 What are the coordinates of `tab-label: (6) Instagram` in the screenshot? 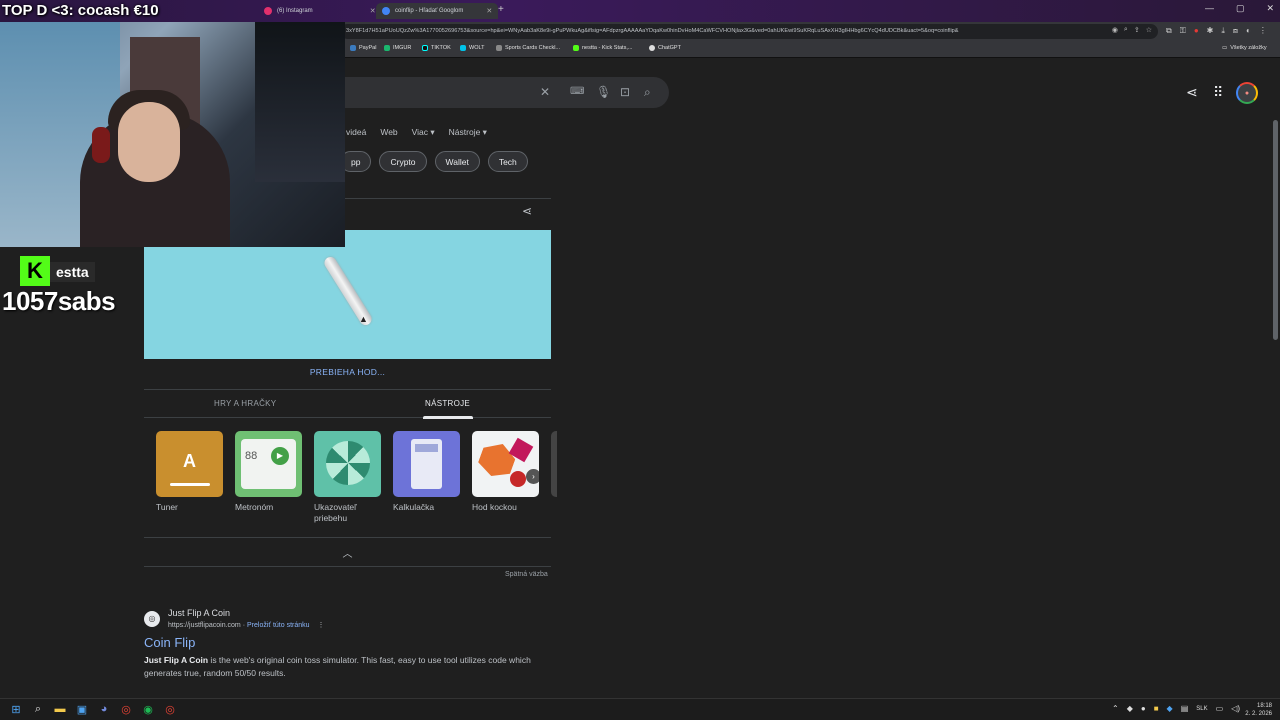 It's located at (295, 11).